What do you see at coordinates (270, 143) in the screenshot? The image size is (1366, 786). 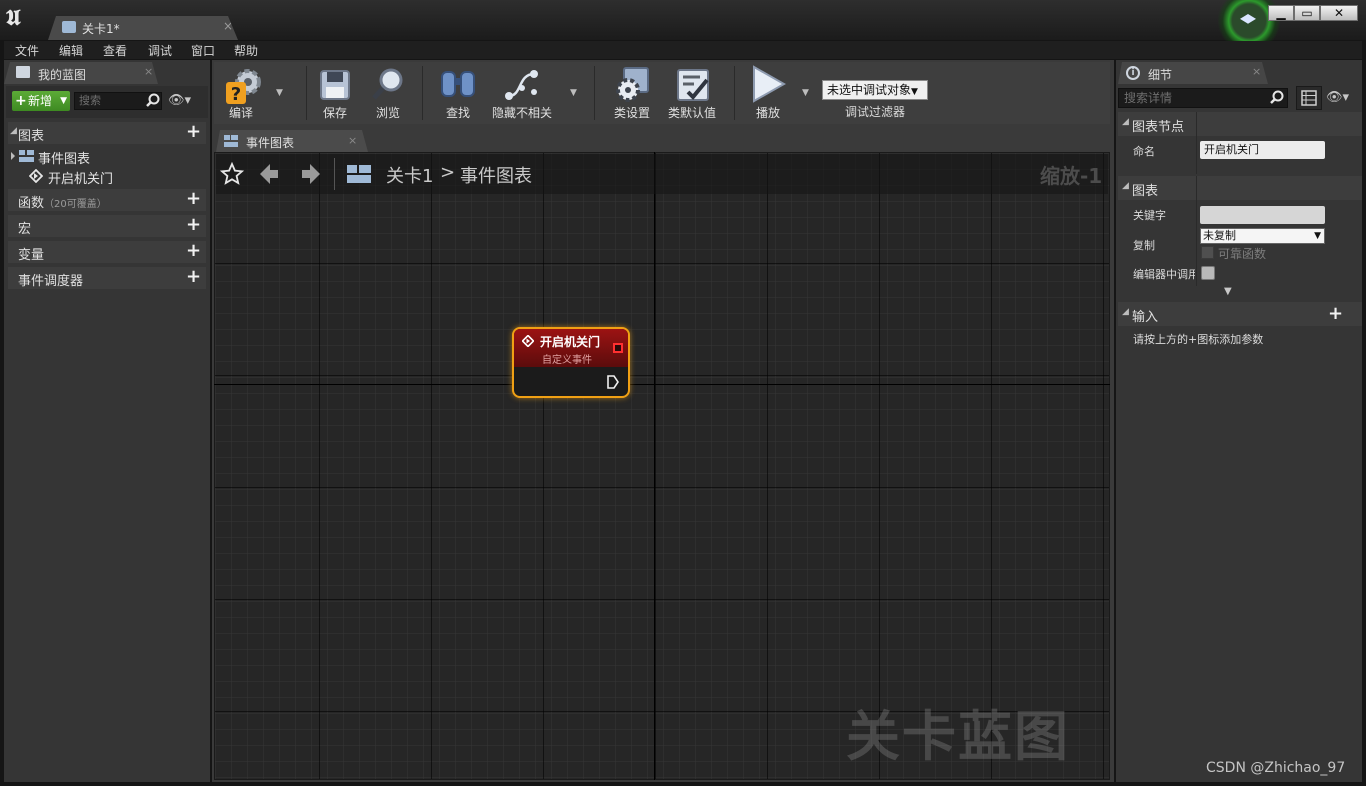 I see `event-graph-tab-label: 事件图表` at bounding box center [270, 143].